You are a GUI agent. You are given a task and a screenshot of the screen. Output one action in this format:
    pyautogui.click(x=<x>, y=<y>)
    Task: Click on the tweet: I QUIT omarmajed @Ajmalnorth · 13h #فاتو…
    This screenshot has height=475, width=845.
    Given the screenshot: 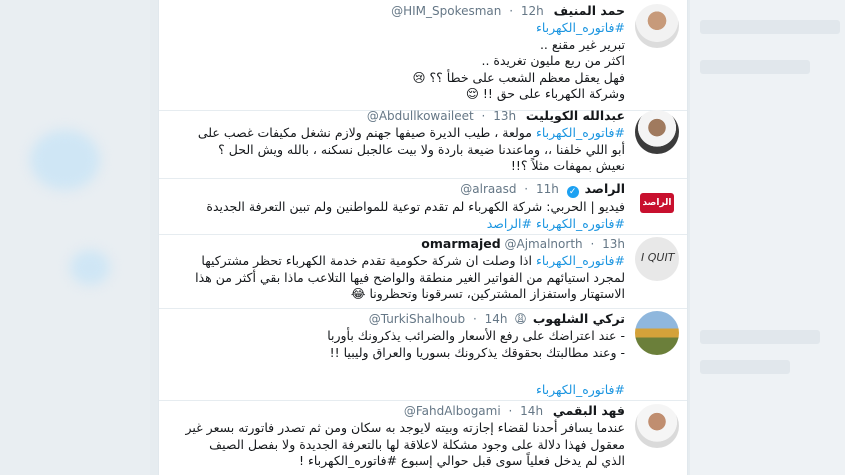 What is the action you would take?
    pyautogui.click(x=423, y=271)
    